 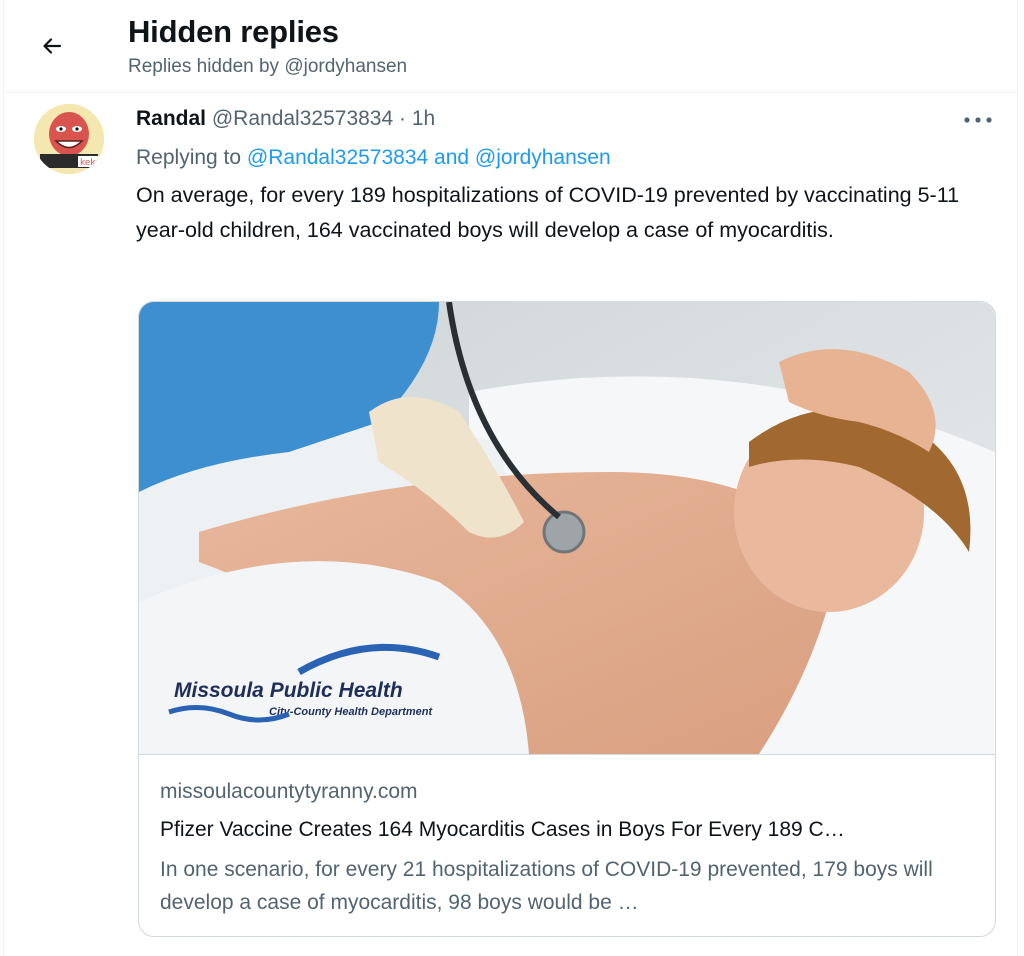 I want to click on logo-subtitle: City-County Health Department, so click(x=351, y=712).